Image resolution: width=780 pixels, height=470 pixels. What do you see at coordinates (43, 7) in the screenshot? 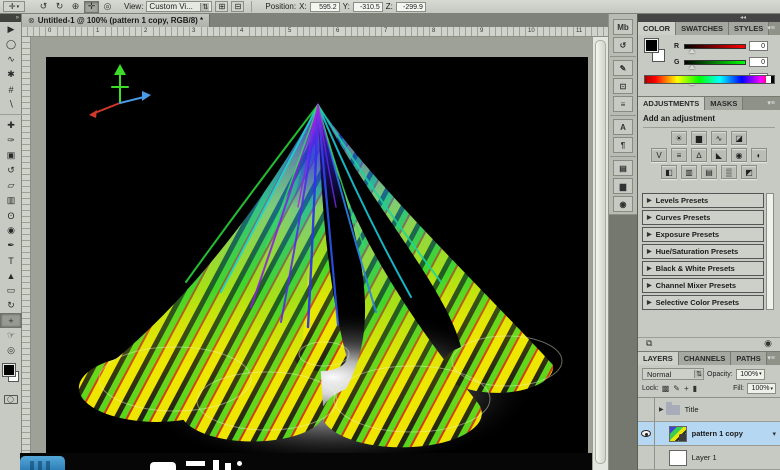
I see `orbit-3d-camera-tool: ↺` at bounding box center [43, 7].